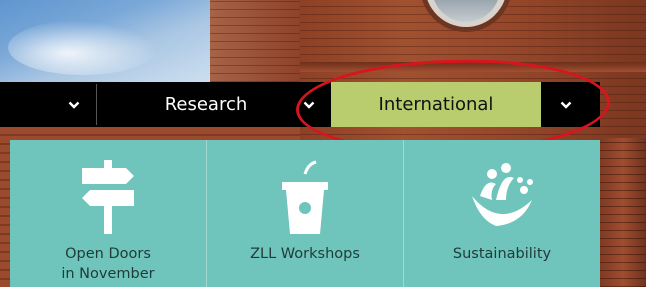 The height and width of the screenshot is (287, 646). I want to click on building-pillar, so click(623, 212).